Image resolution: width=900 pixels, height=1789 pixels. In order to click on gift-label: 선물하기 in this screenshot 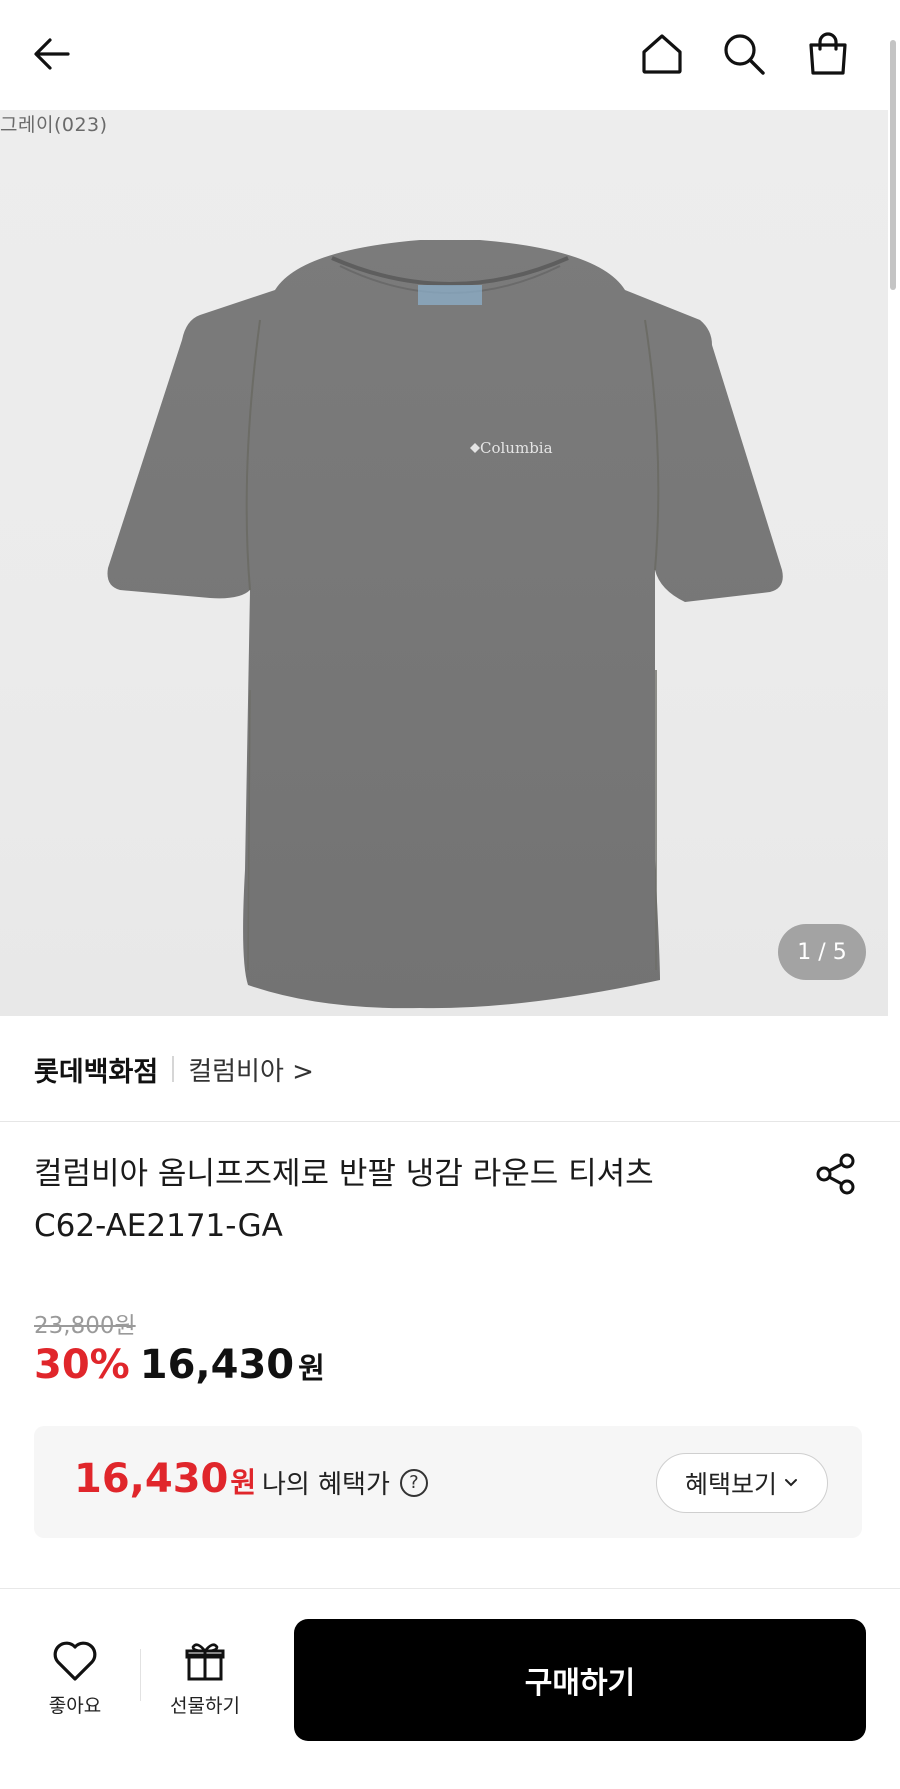, I will do `click(205, 1706)`.